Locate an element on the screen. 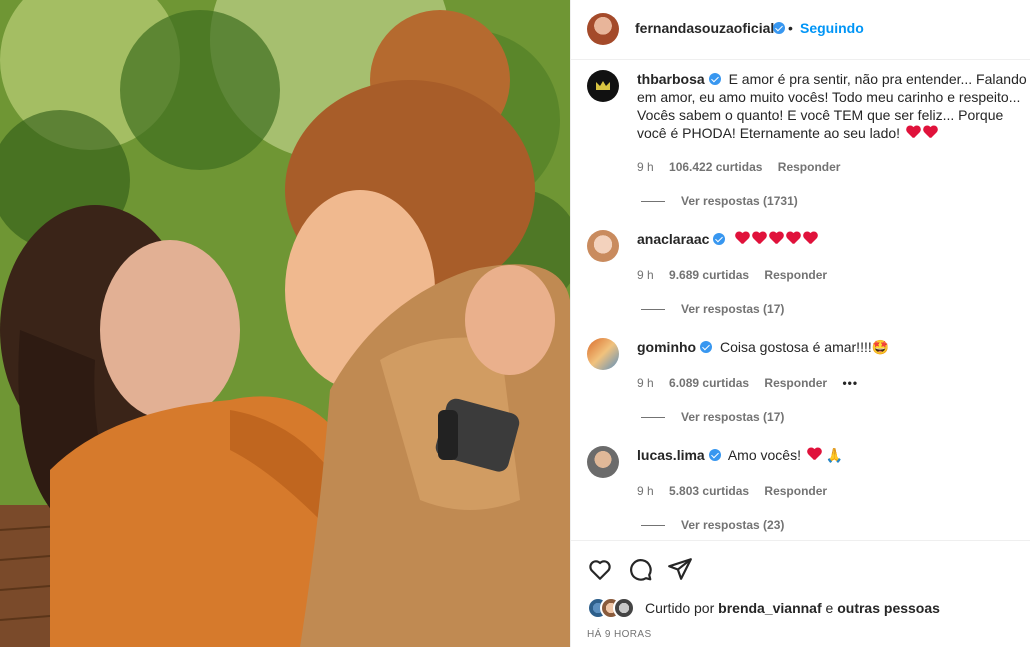  comment-likes: 5.803 curtidas is located at coordinates (709, 491).